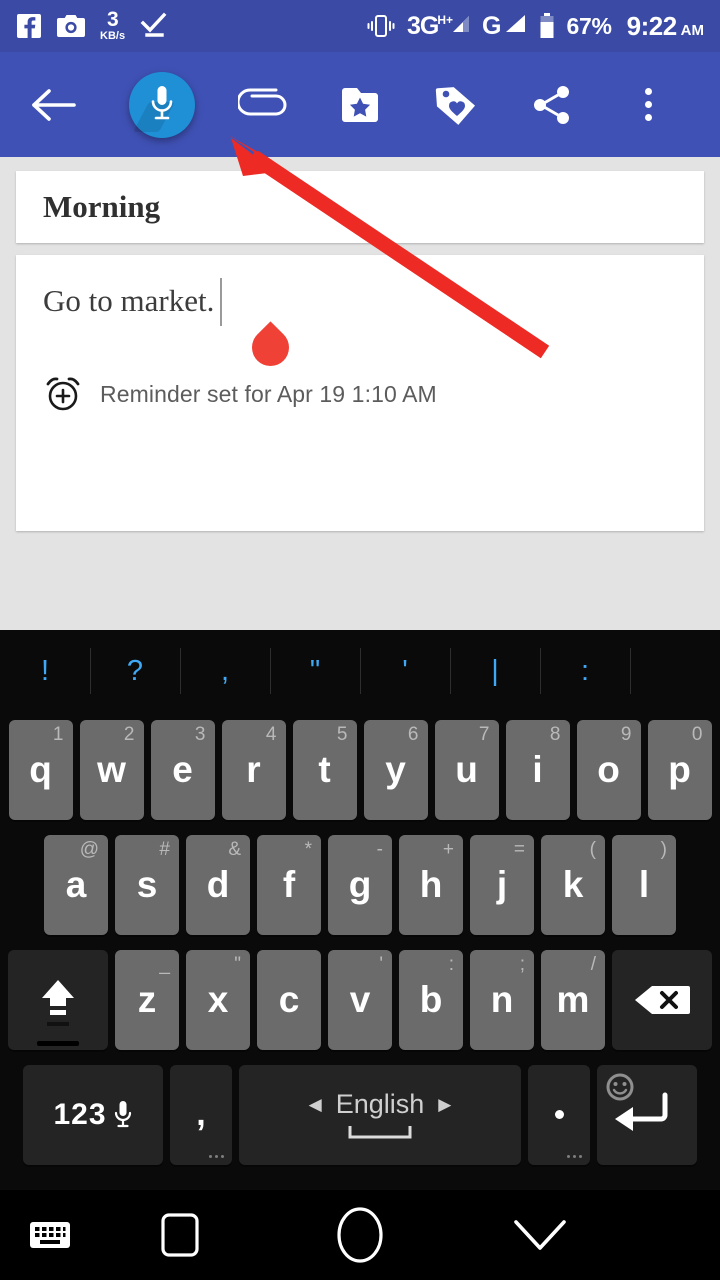 Image resolution: width=720 pixels, height=1280 pixels. Describe the element at coordinates (379, 849) in the screenshot. I see `key-hint: -` at that location.